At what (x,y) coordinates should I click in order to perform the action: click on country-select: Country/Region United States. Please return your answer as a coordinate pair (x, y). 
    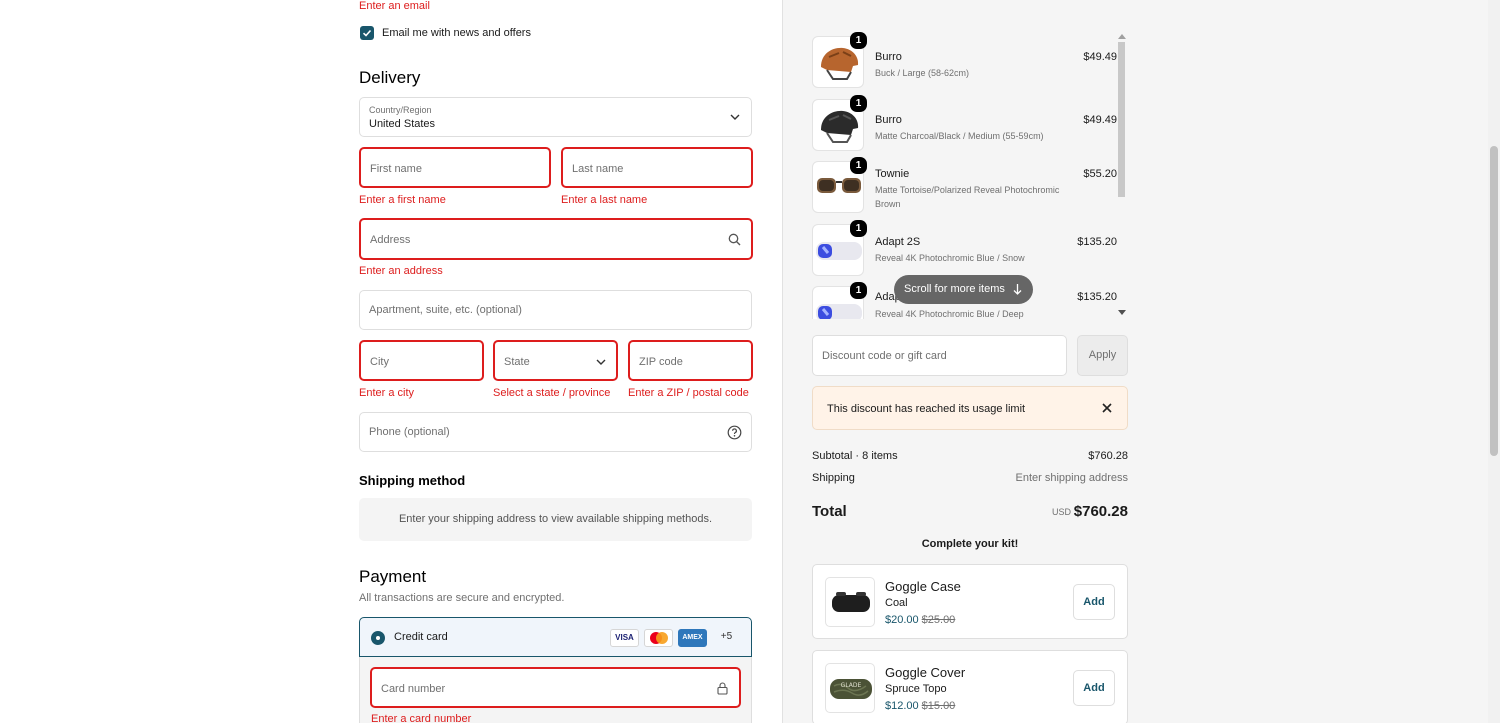
    Looking at the image, I should click on (555, 117).